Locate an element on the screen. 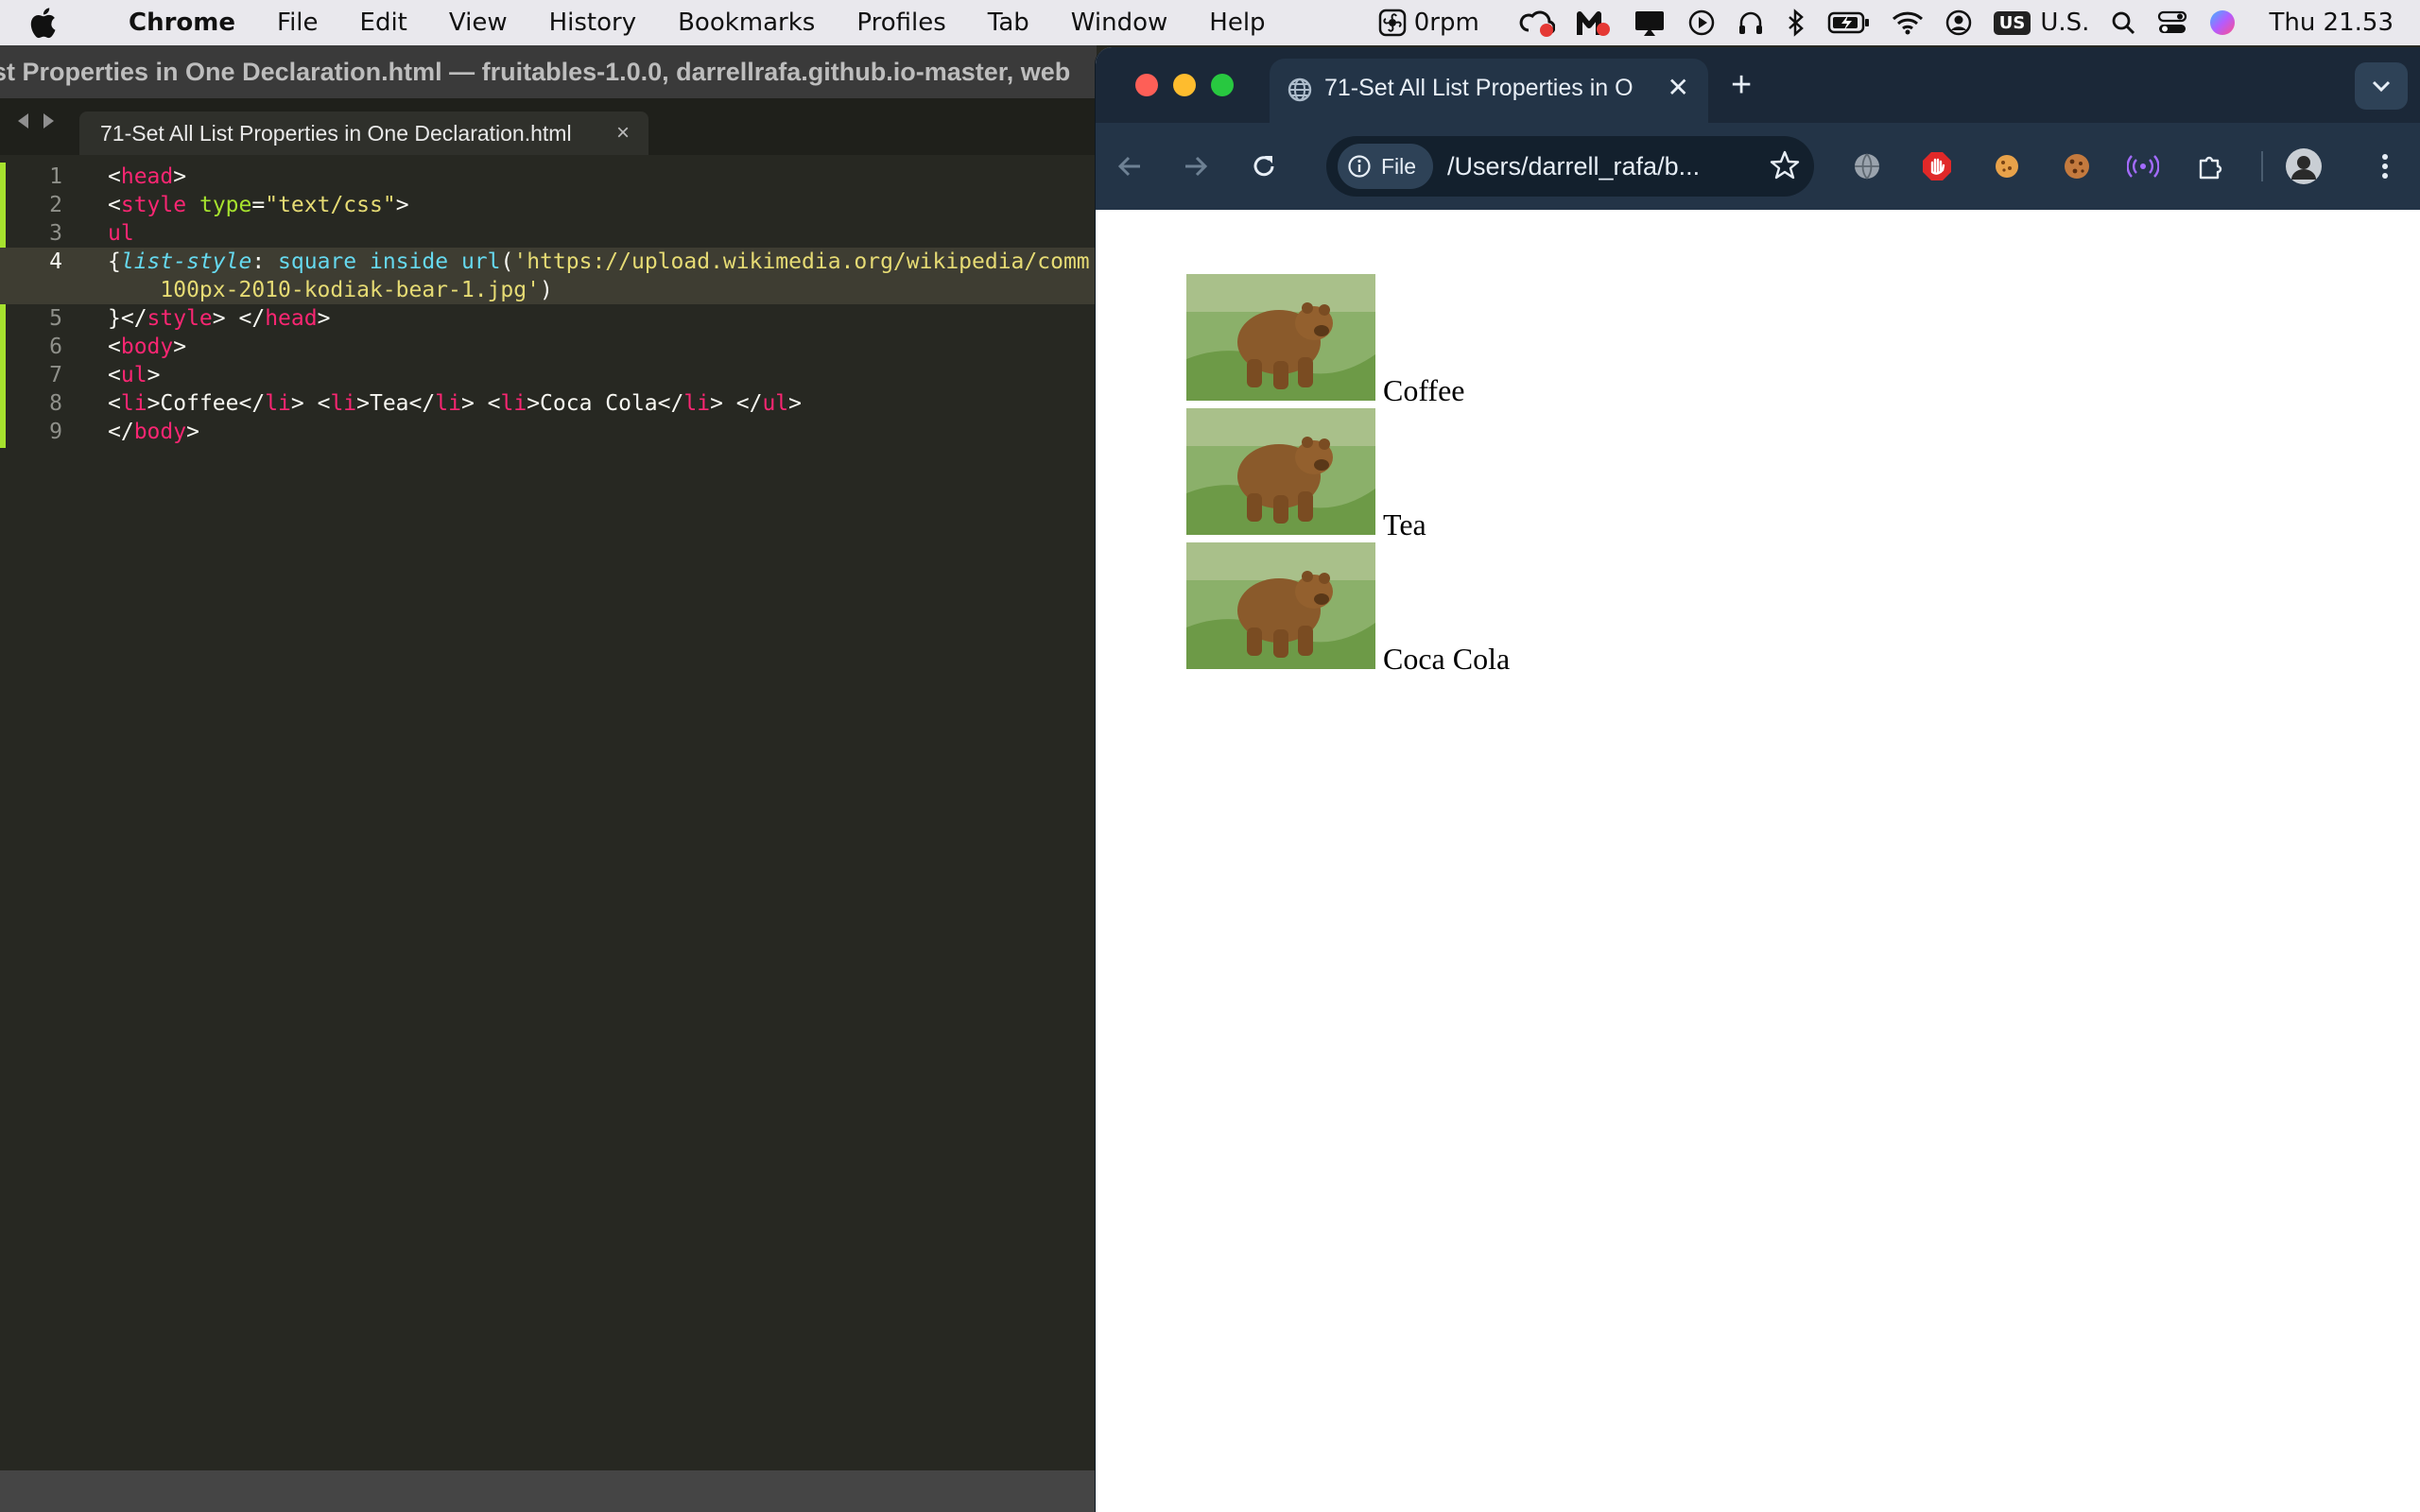 This screenshot has width=2420, height=1512. apple-icon is located at coordinates (51, 22).